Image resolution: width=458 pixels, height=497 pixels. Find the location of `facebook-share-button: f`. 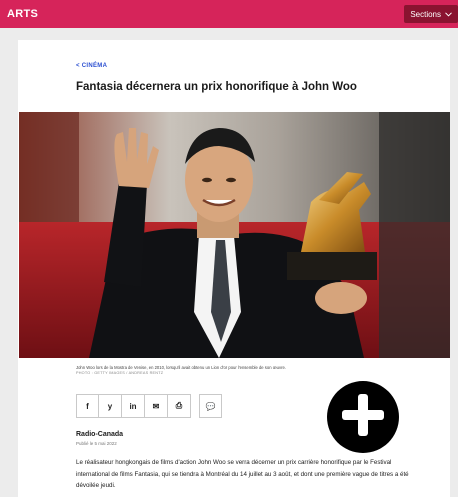

facebook-share-button: f is located at coordinates (87, 406).